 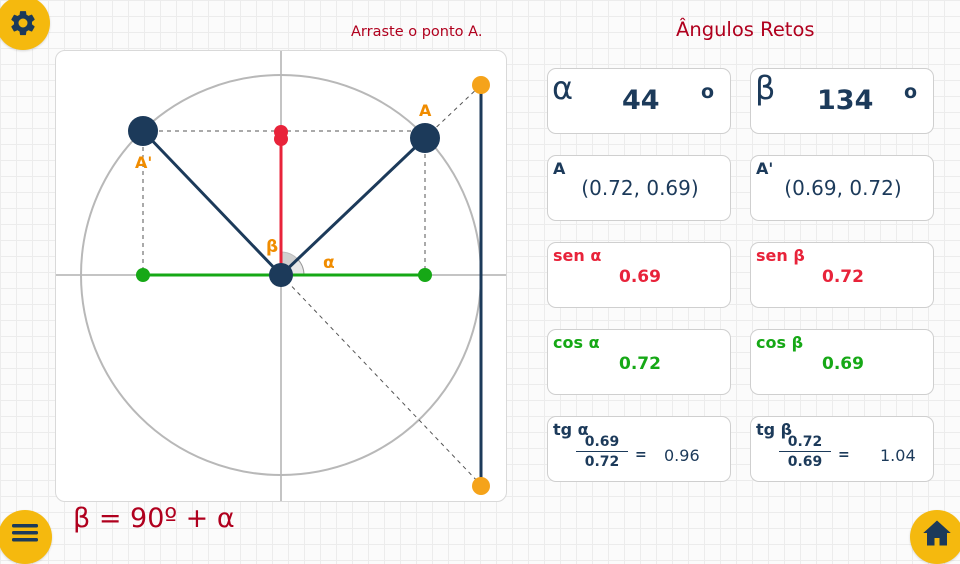 I want to click on instruction-text: Arraste o ponto A., so click(x=417, y=32).